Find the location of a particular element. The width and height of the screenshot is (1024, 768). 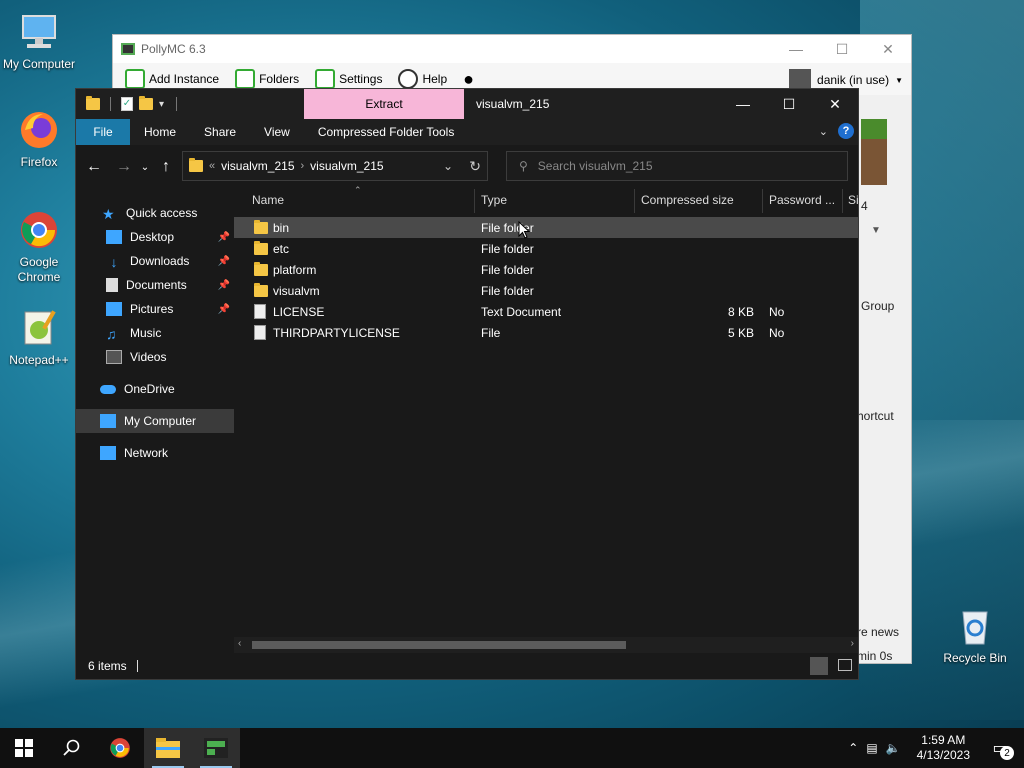

column-header-type: Type is located at coordinates (494, 200).